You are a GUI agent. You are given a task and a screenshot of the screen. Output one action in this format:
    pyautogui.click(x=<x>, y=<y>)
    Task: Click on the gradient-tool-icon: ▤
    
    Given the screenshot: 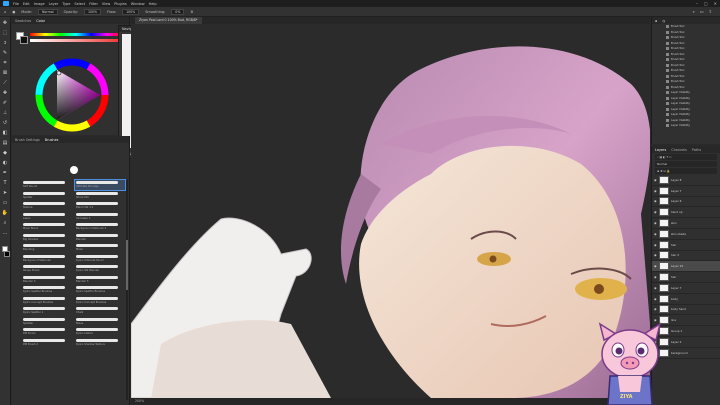 What is the action you would take?
    pyautogui.click(x=5, y=143)
    